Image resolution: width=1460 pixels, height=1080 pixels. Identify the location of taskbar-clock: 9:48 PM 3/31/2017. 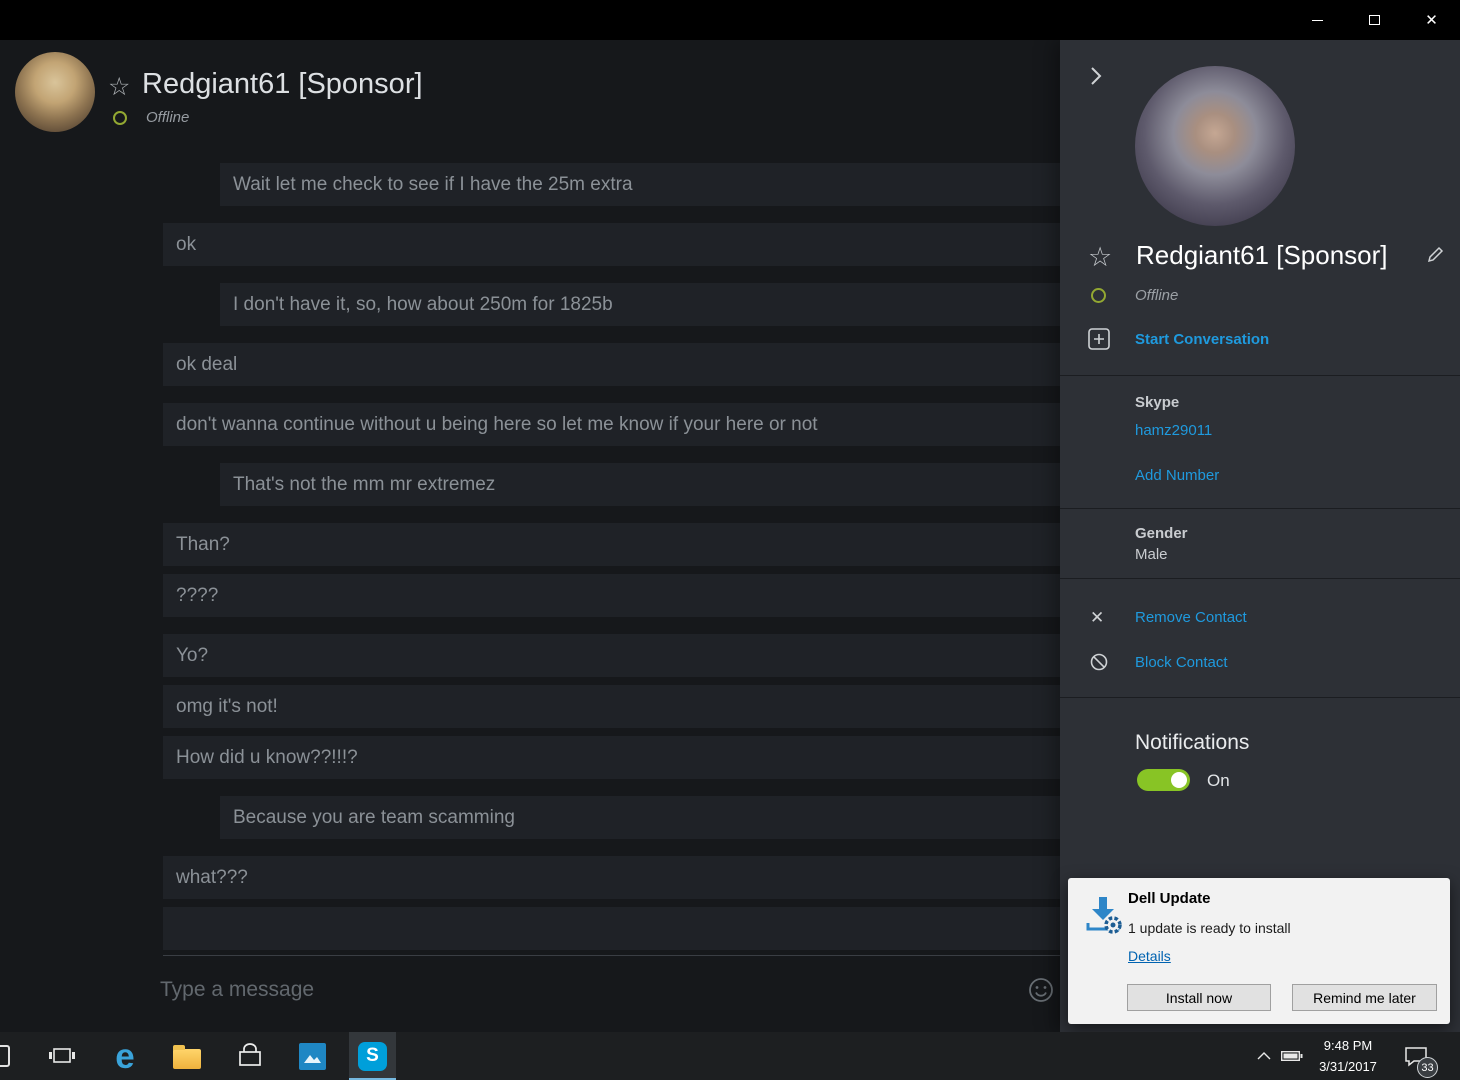
(1348, 1056).